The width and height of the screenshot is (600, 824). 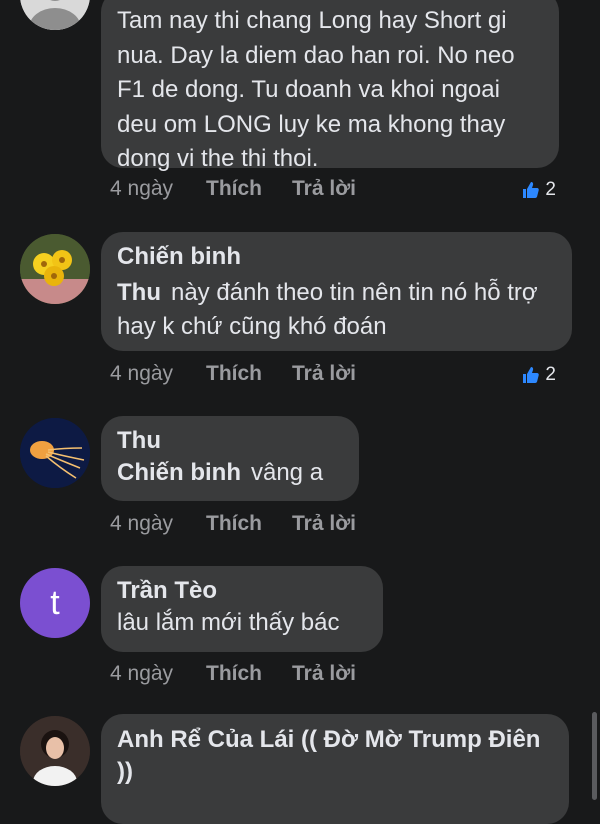 What do you see at coordinates (242, 591) in the screenshot?
I see `comment-author: Trần Tèo` at bounding box center [242, 591].